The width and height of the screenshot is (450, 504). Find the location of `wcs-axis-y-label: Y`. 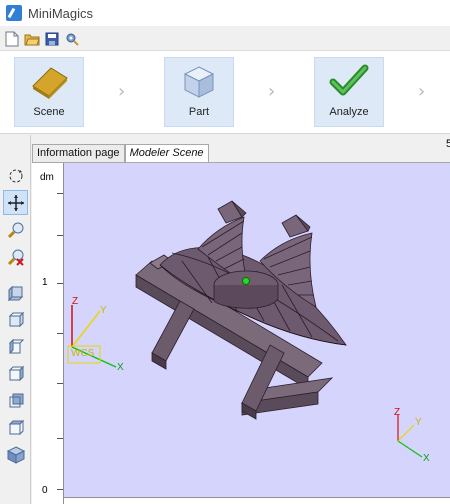

wcs-axis-y-label: Y is located at coordinates (103, 310).